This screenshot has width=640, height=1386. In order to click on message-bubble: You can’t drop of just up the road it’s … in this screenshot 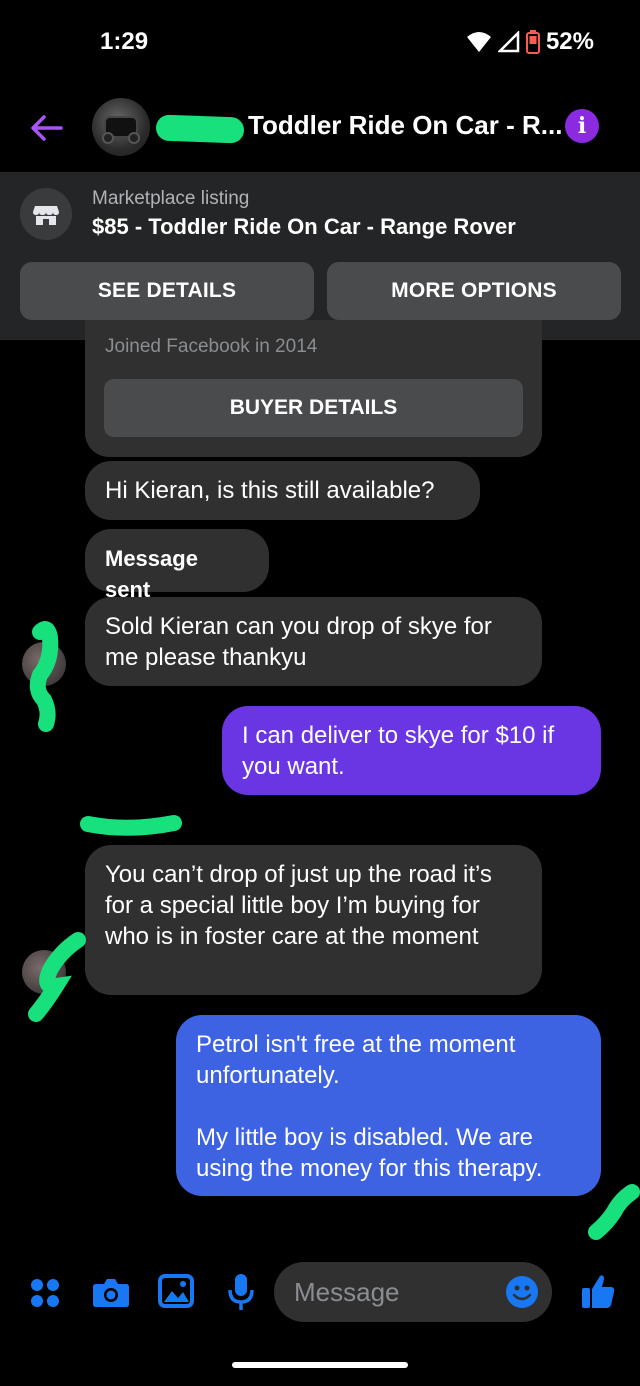, I will do `click(313, 920)`.